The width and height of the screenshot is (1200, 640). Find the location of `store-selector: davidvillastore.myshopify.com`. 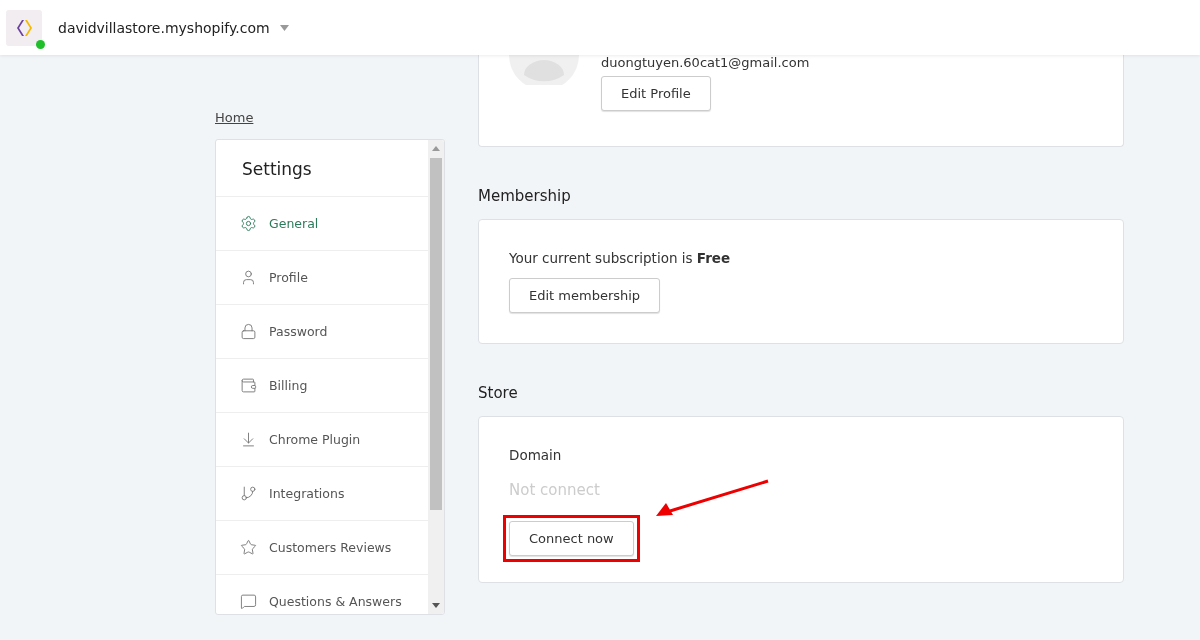

store-selector: davidvillastore.myshopify.com is located at coordinates (173, 27).